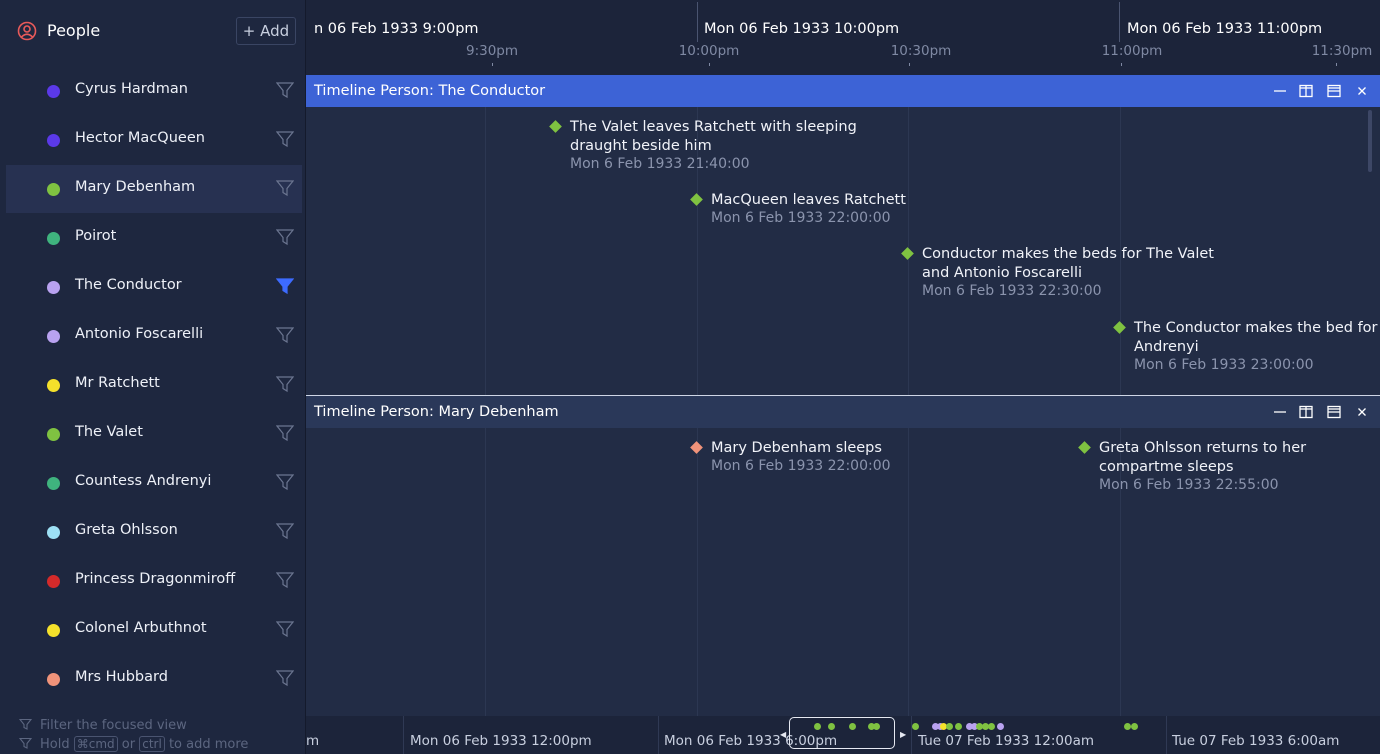 The height and width of the screenshot is (754, 1380). I want to click on event-title: MacQueen leaves Ratchett, so click(808, 200).